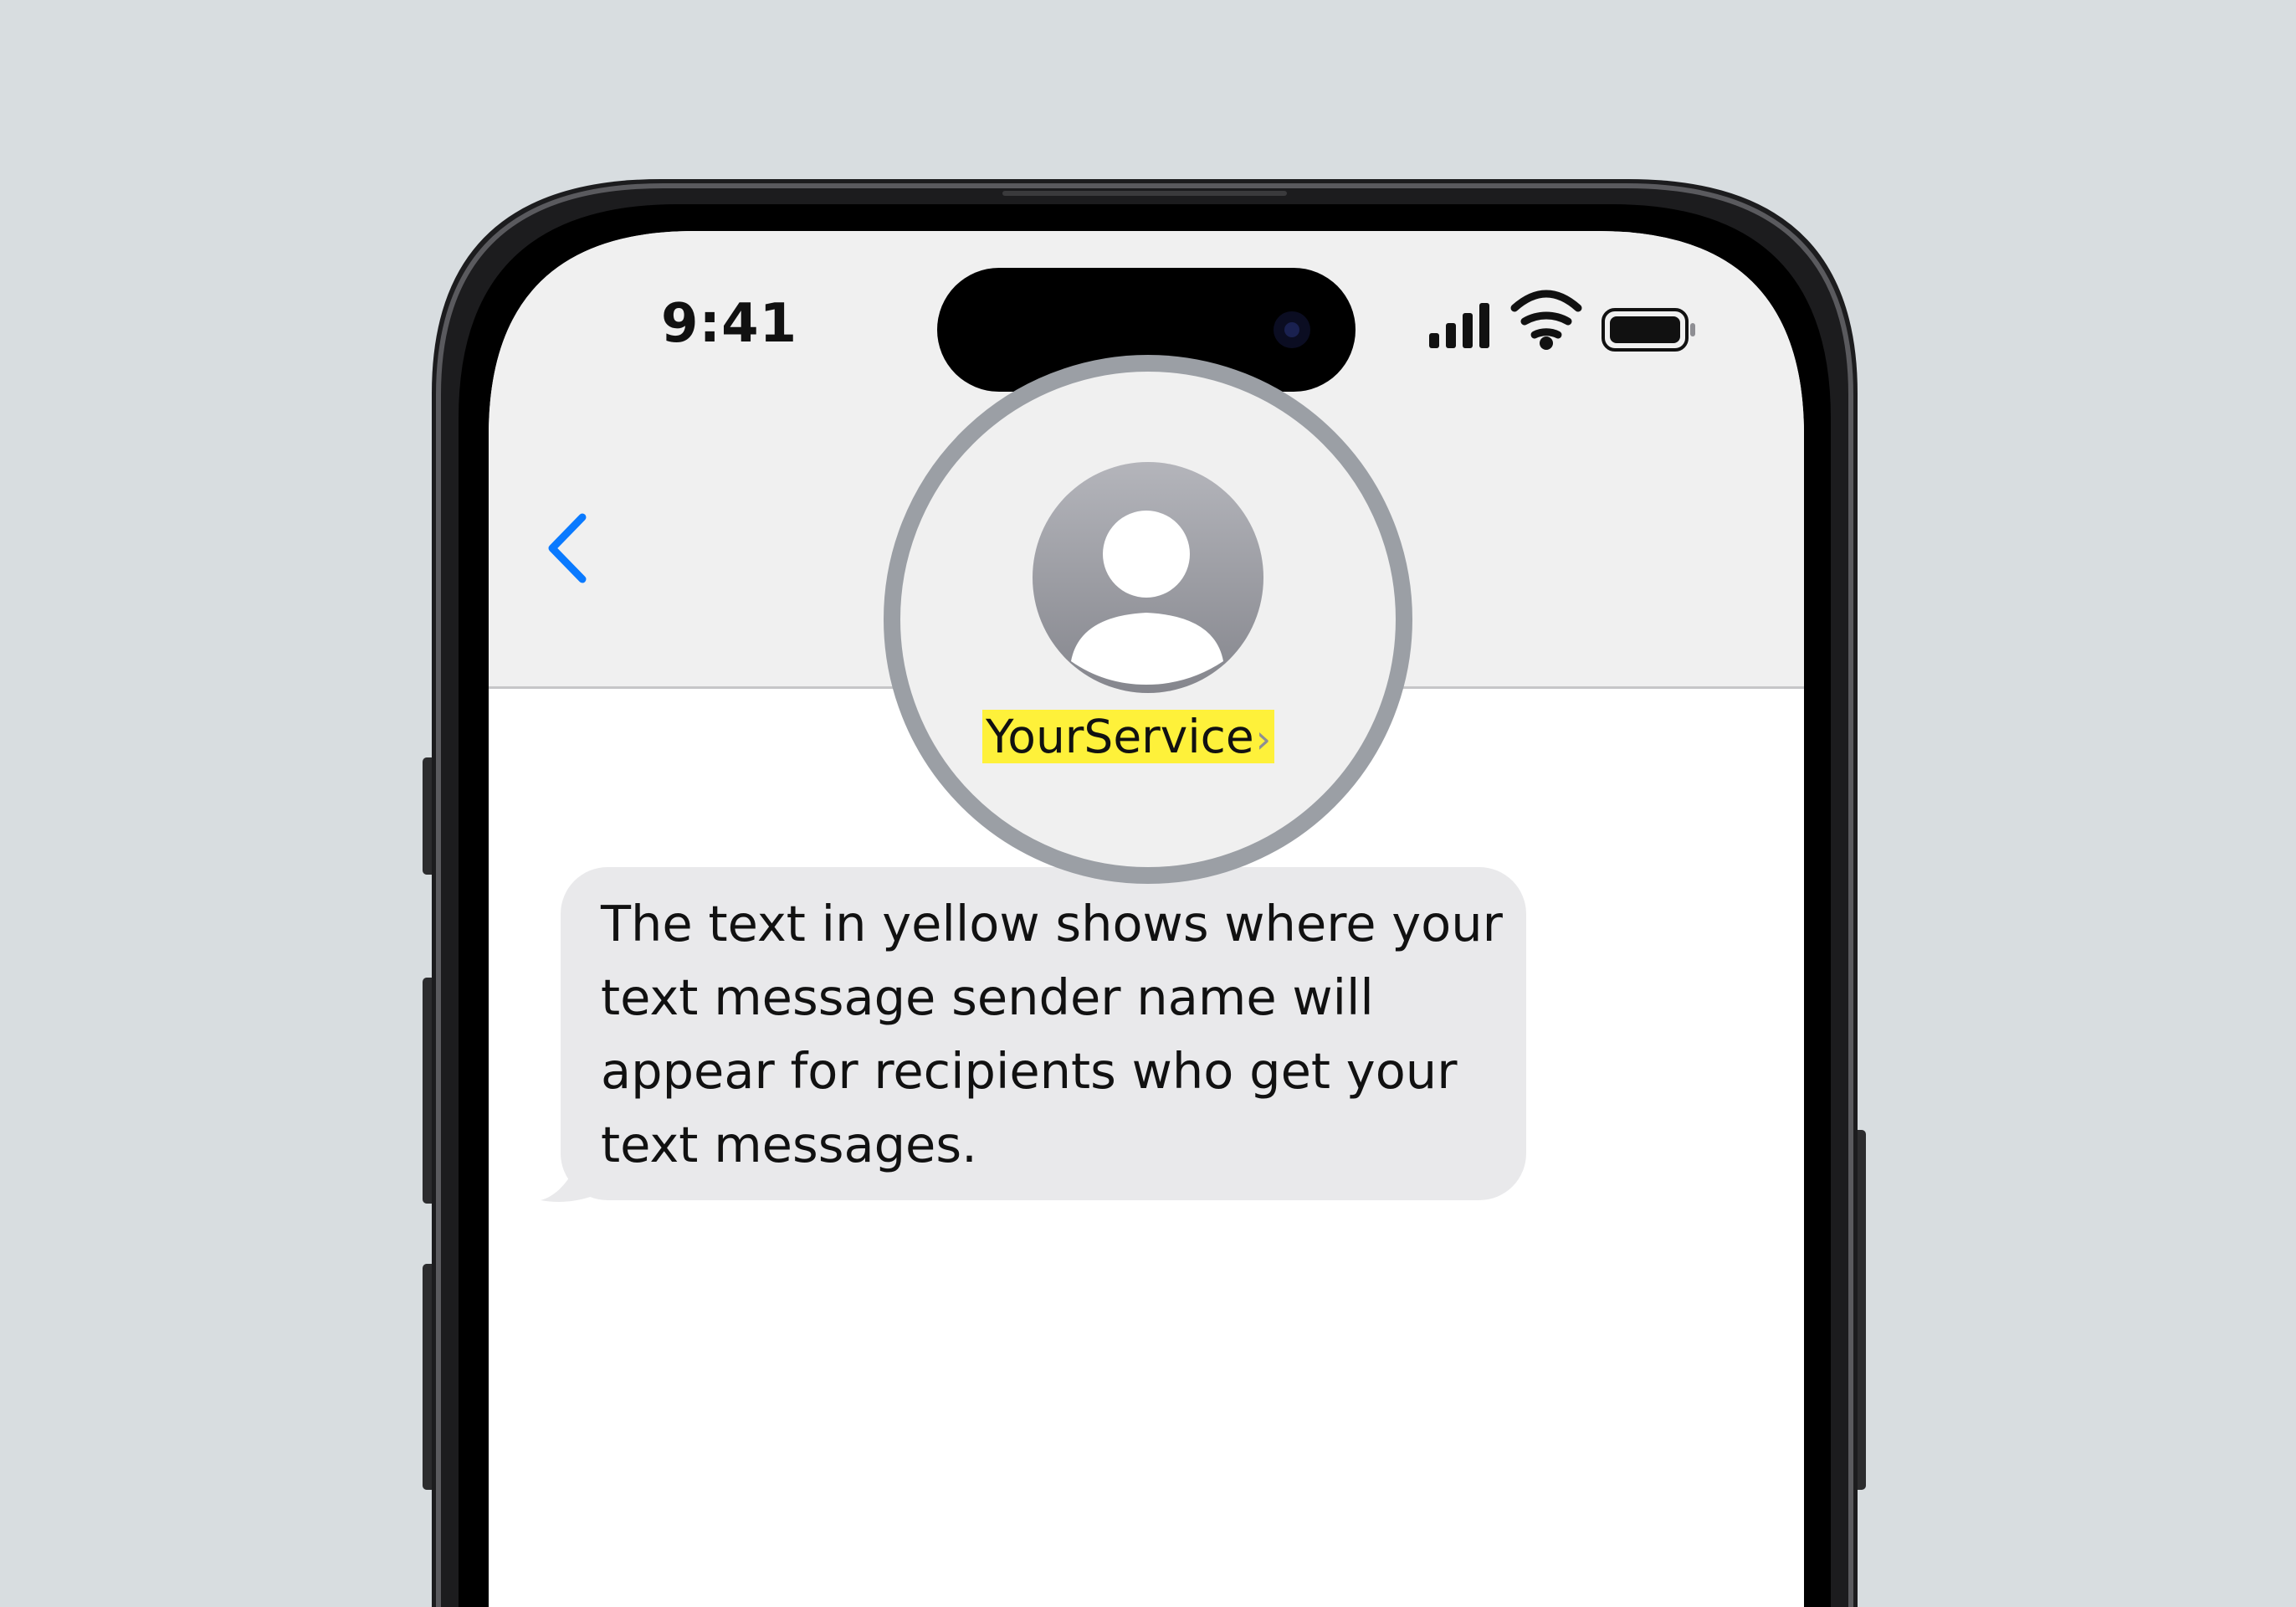 Image resolution: width=2296 pixels, height=1607 pixels. Describe the element at coordinates (1120, 736) in the screenshot. I see `contact-name: YourService` at that location.